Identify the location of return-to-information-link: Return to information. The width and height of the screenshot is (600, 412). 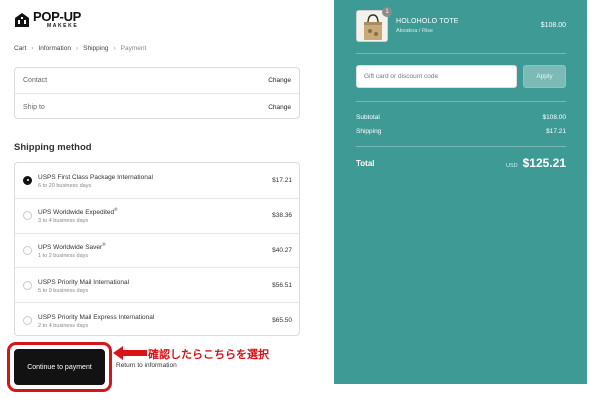
(146, 365).